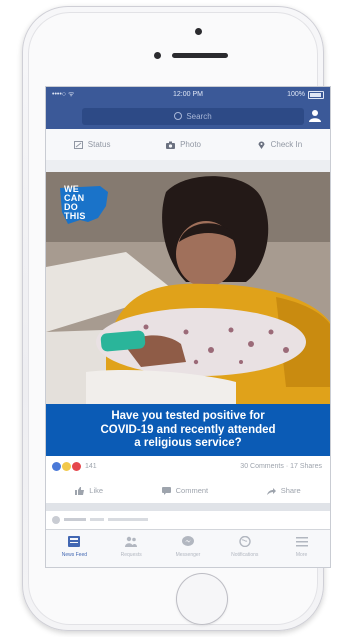 The height and width of the screenshot is (637, 344). I want to click on earpiece-speaker, so click(200, 55).